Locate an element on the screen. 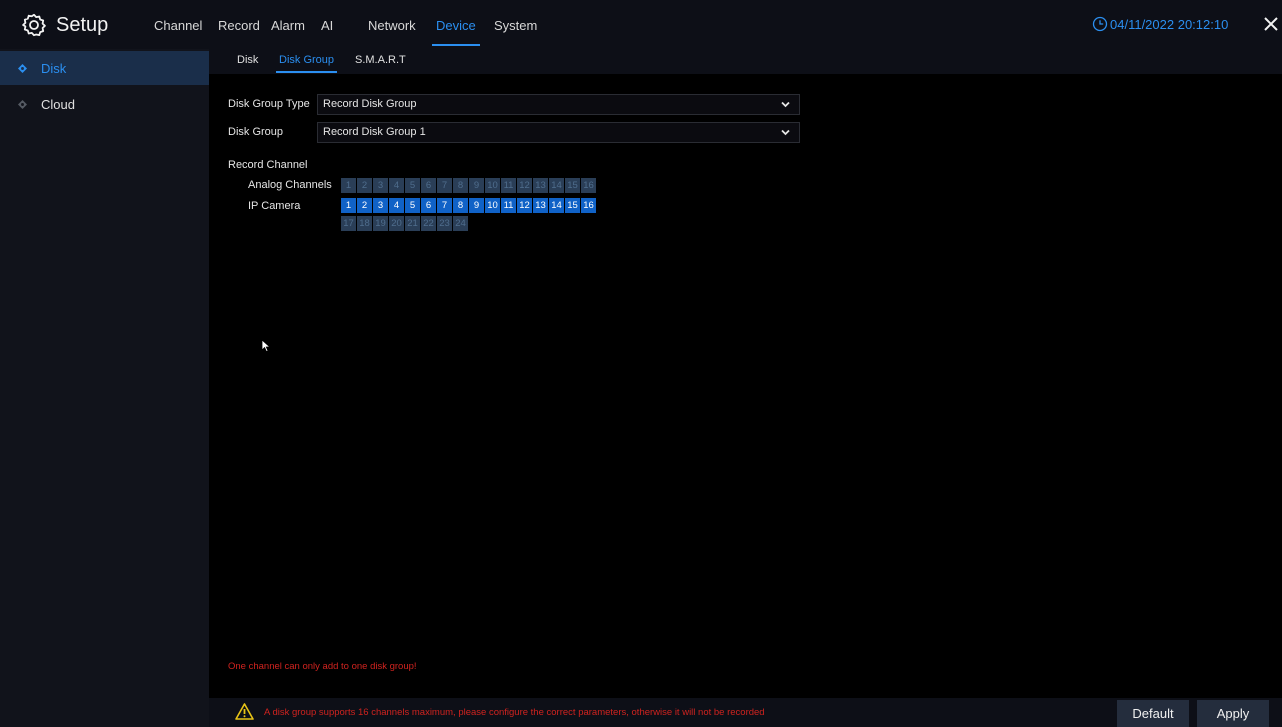 The width and height of the screenshot is (1282, 727). disk-group-value: Record Disk Group 1 is located at coordinates (374, 132).